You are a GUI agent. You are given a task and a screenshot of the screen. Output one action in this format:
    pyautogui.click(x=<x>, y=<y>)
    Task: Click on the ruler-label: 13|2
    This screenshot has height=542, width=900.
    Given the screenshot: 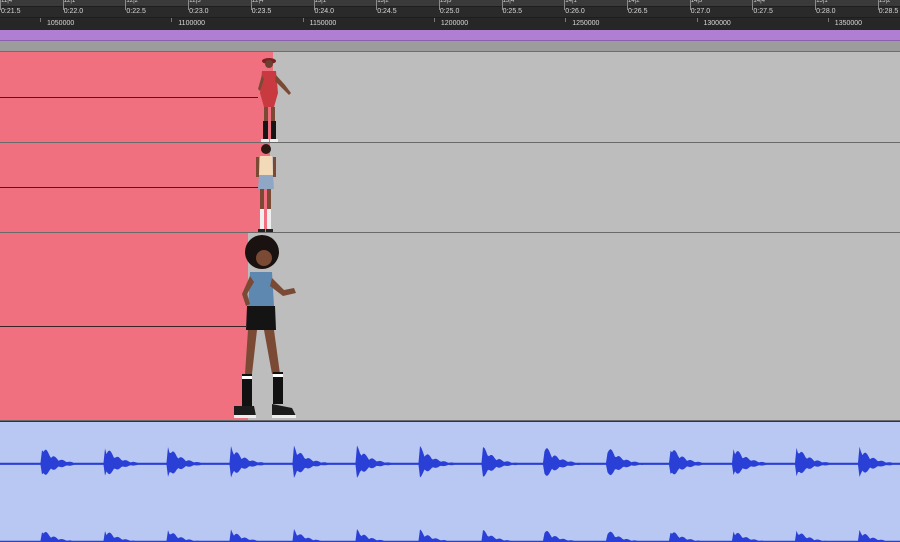 What is the action you would take?
    pyautogui.click(x=383, y=2)
    